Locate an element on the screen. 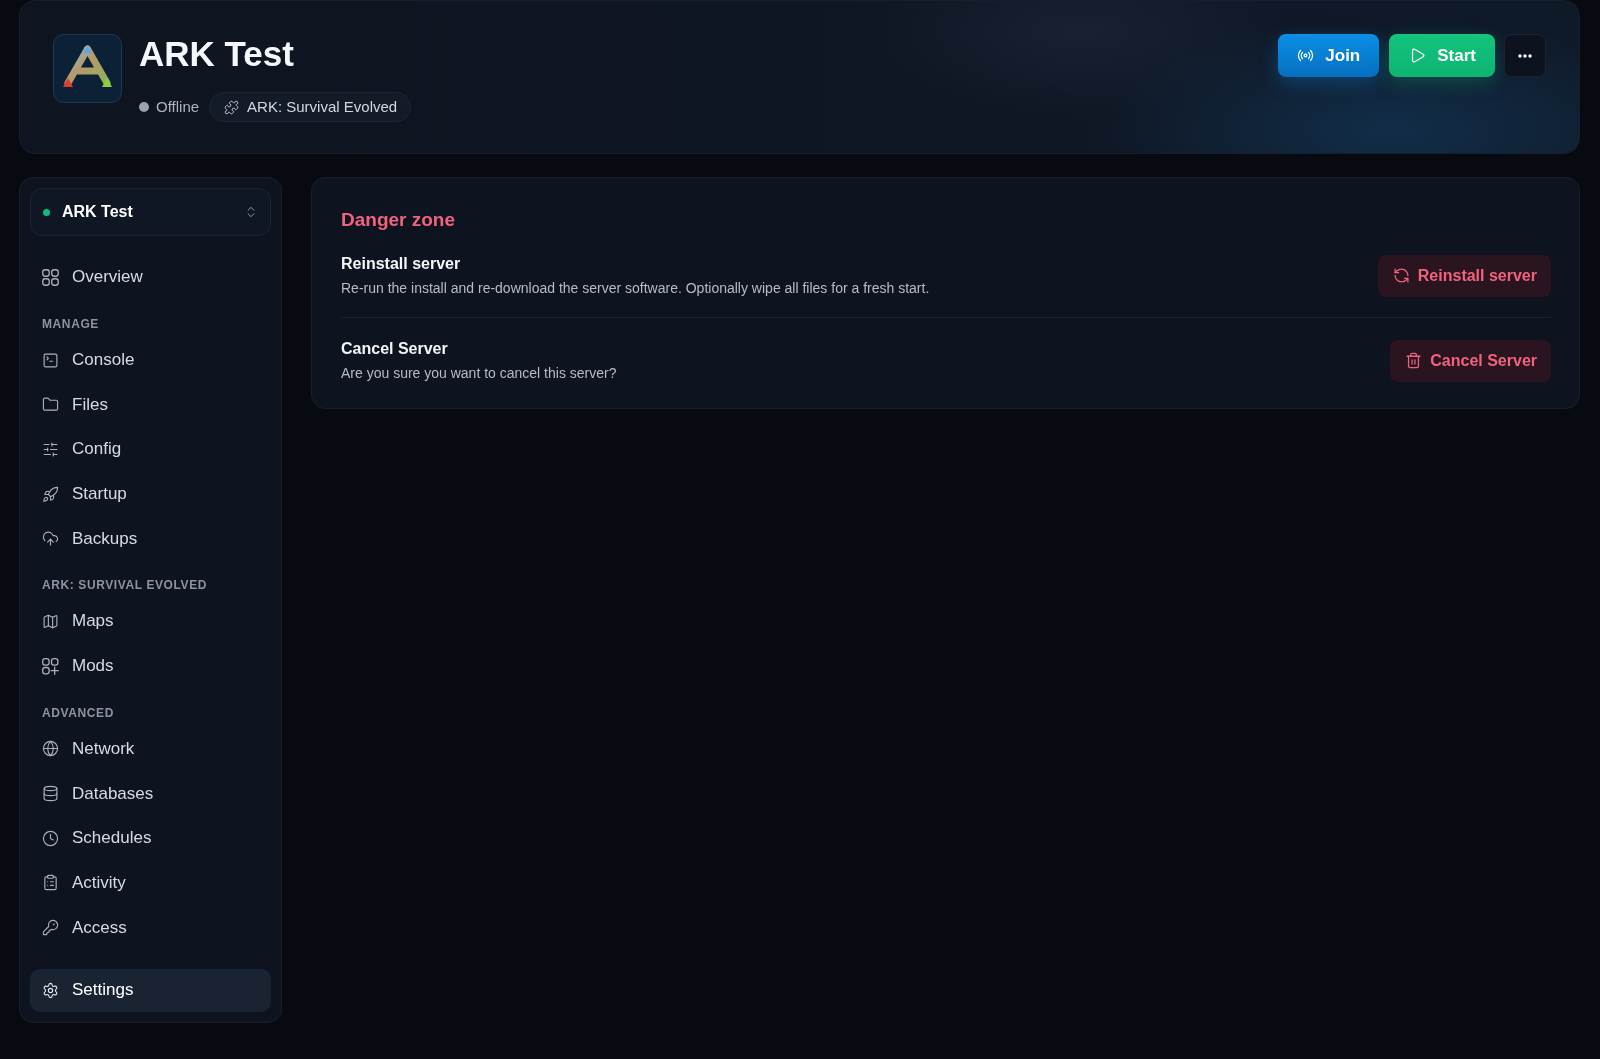 The height and width of the screenshot is (1059, 1600). play-icon is located at coordinates (1418, 55).